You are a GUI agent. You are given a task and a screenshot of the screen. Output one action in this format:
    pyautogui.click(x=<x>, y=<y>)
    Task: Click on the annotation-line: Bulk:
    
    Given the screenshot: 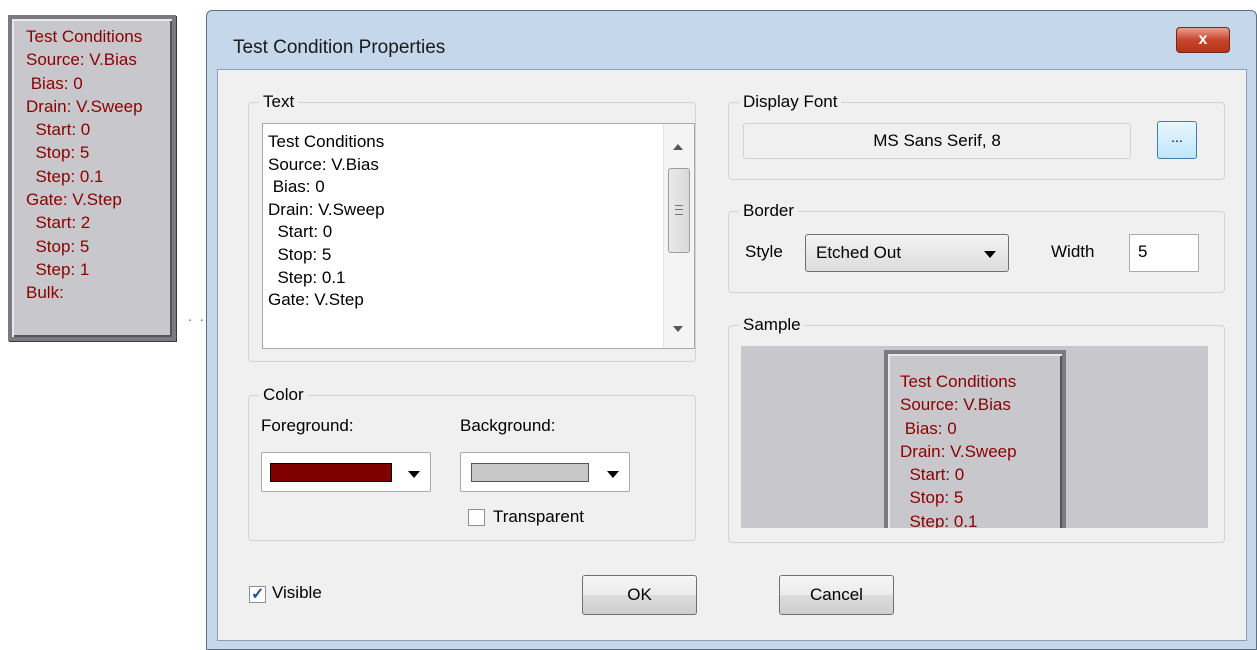 What is the action you would take?
    pyautogui.click(x=45, y=293)
    